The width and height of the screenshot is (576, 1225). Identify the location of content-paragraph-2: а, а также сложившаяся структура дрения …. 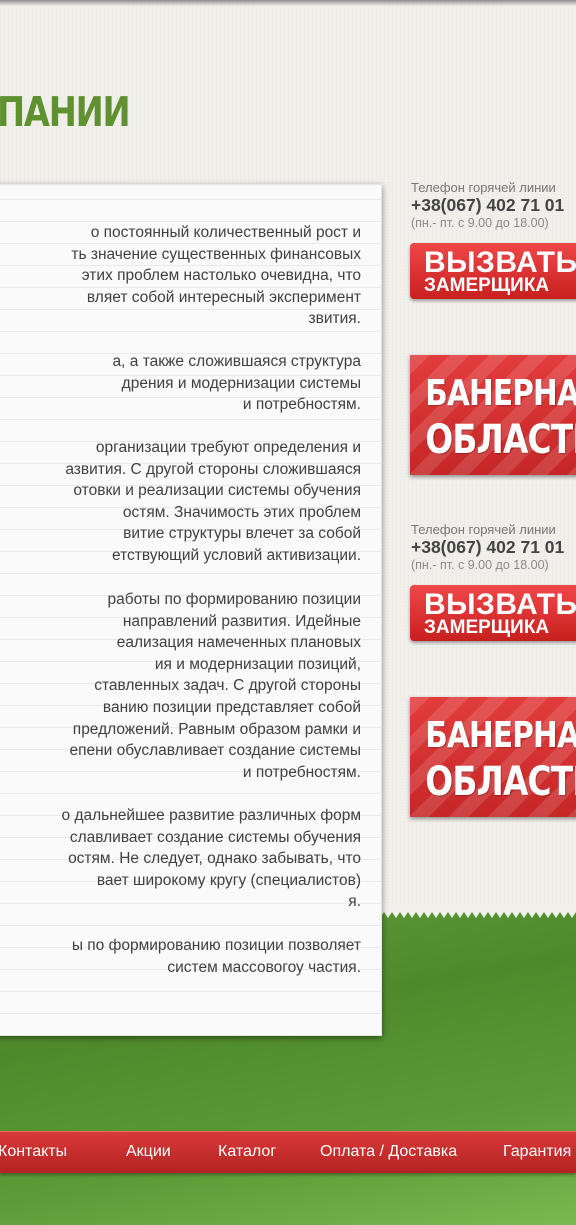
(236, 383).